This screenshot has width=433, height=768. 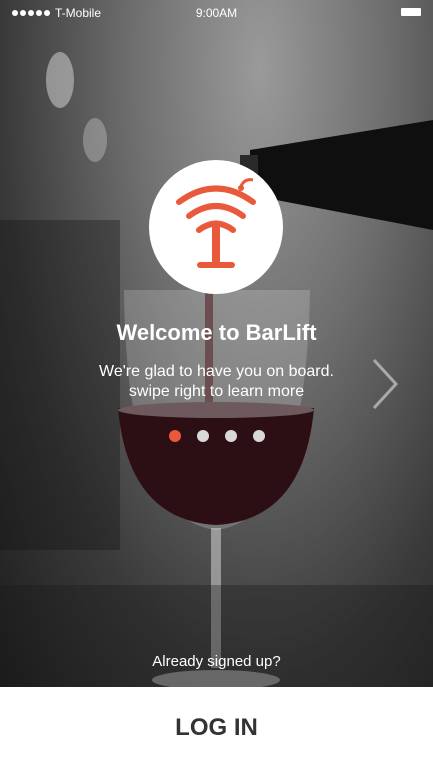 I want to click on wine-glass-wifi-icon, so click(x=216, y=223).